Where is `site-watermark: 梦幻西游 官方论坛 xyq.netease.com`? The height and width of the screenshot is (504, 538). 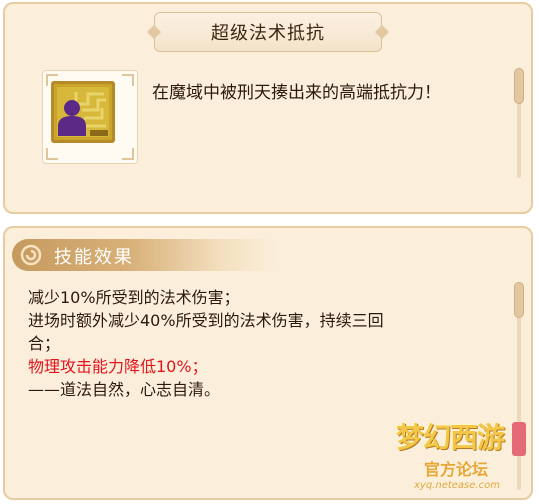
site-watermark: 梦幻西游 官方论坛 xyq.netease.com is located at coordinates (463, 456).